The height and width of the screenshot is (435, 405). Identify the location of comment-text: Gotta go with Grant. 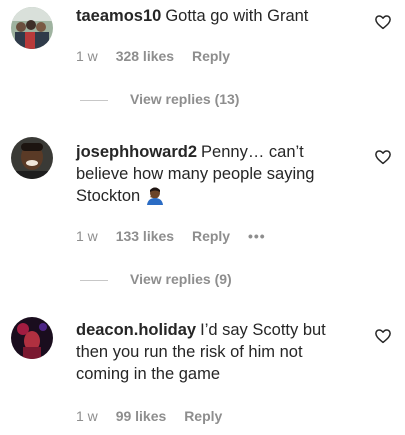
(237, 16).